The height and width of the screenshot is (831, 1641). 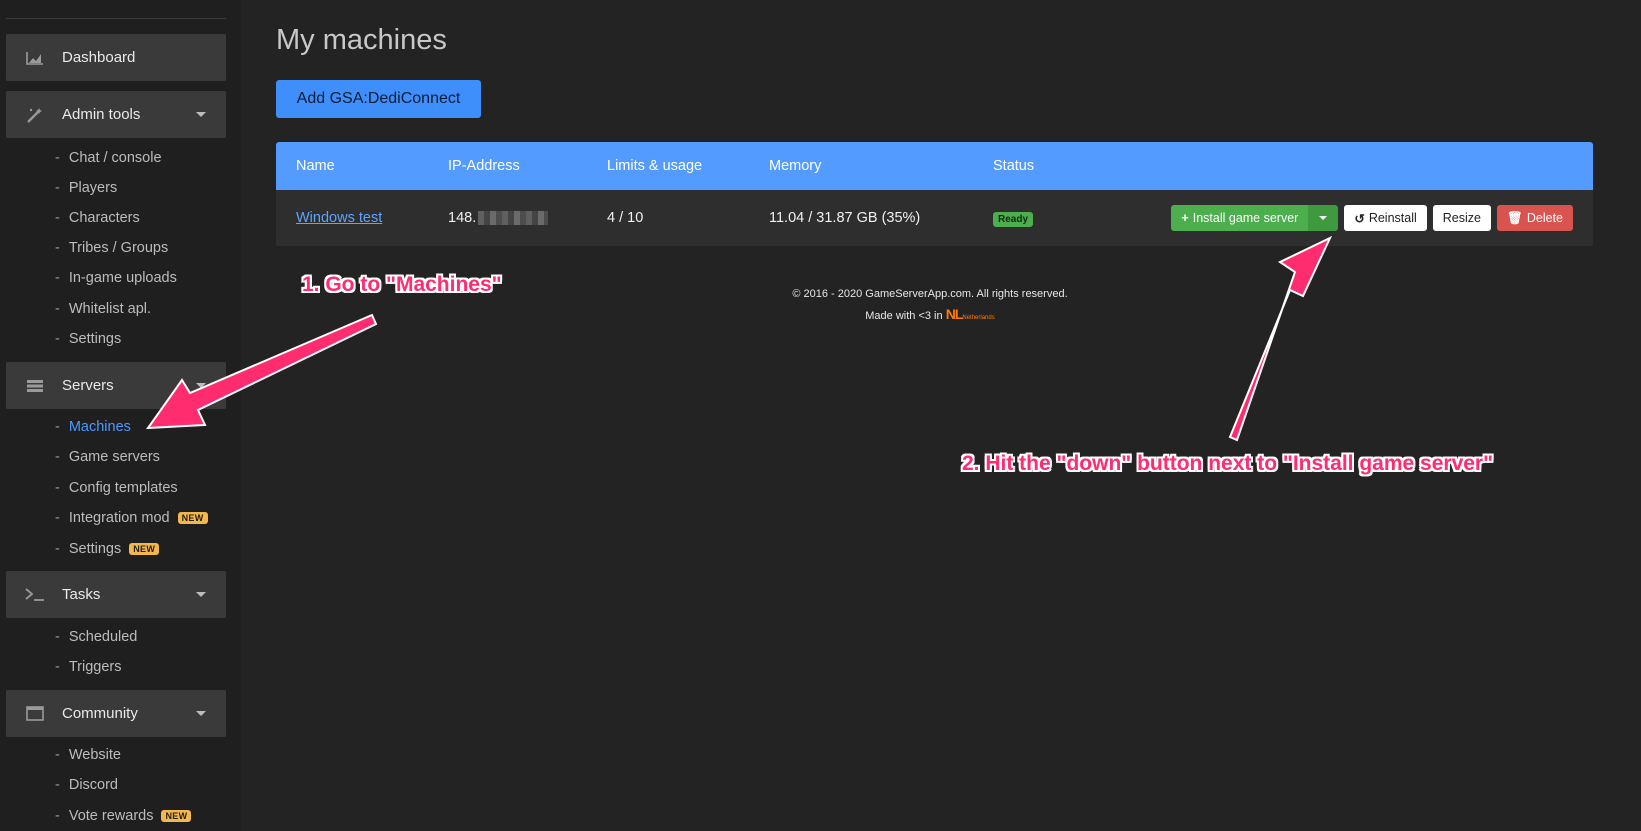 I want to click on nl-logo: NL, so click(x=954, y=314).